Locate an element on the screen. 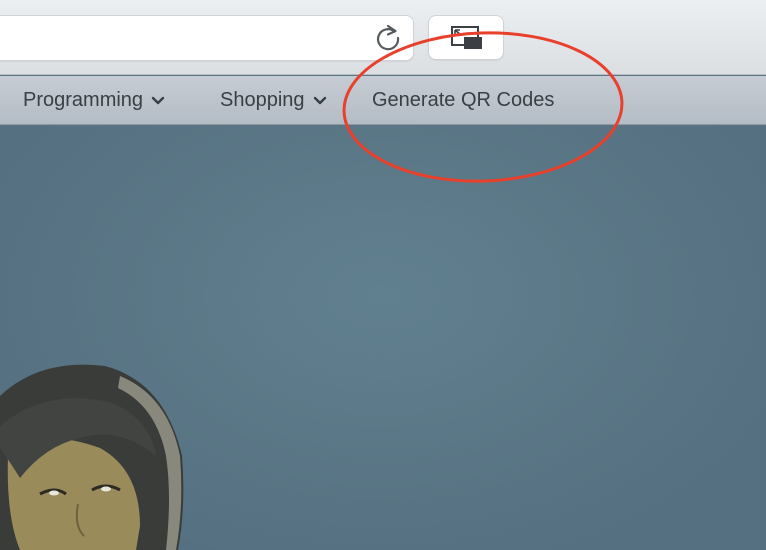 This screenshot has height=550, width=766. illustration is located at coordinates (92, 457).